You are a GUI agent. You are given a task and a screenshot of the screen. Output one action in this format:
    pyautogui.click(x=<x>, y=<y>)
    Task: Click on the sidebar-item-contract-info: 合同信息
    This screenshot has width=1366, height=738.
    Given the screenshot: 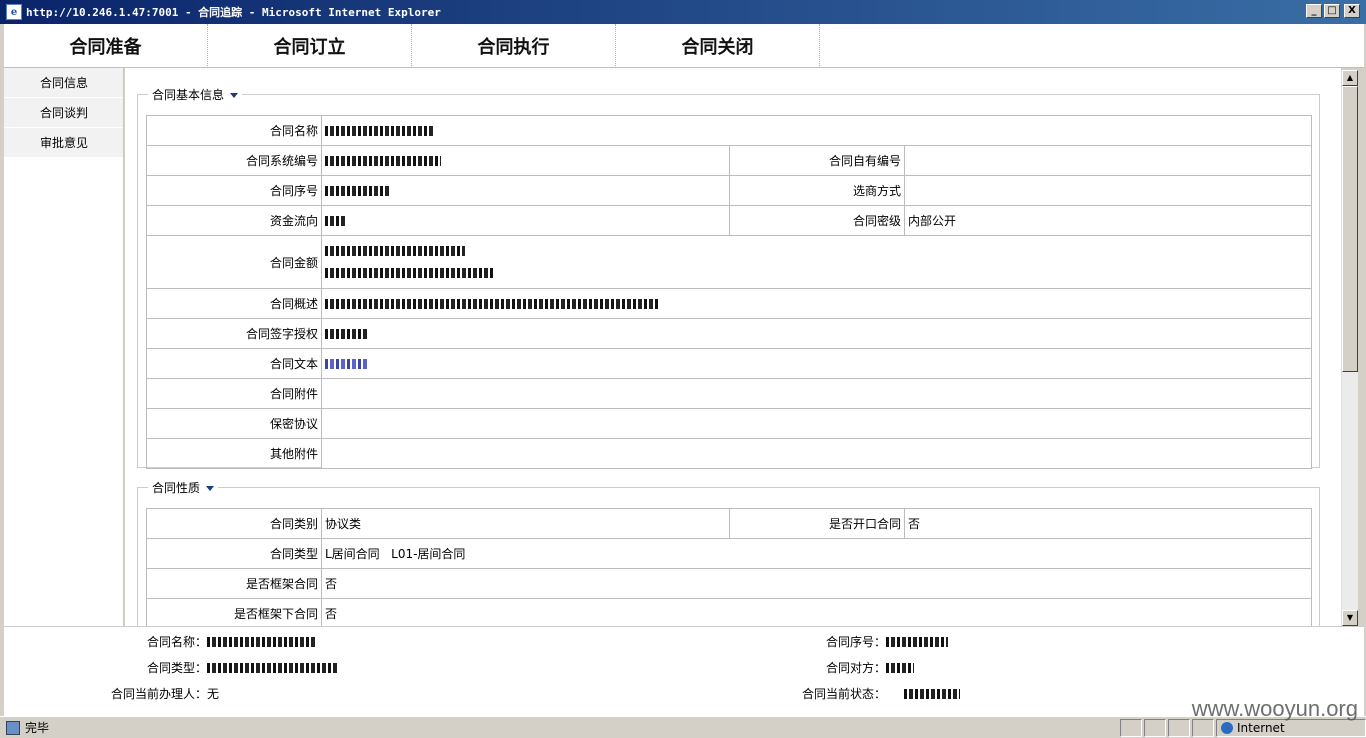 What is the action you would take?
    pyautogui.click(x=63, y=83)
    